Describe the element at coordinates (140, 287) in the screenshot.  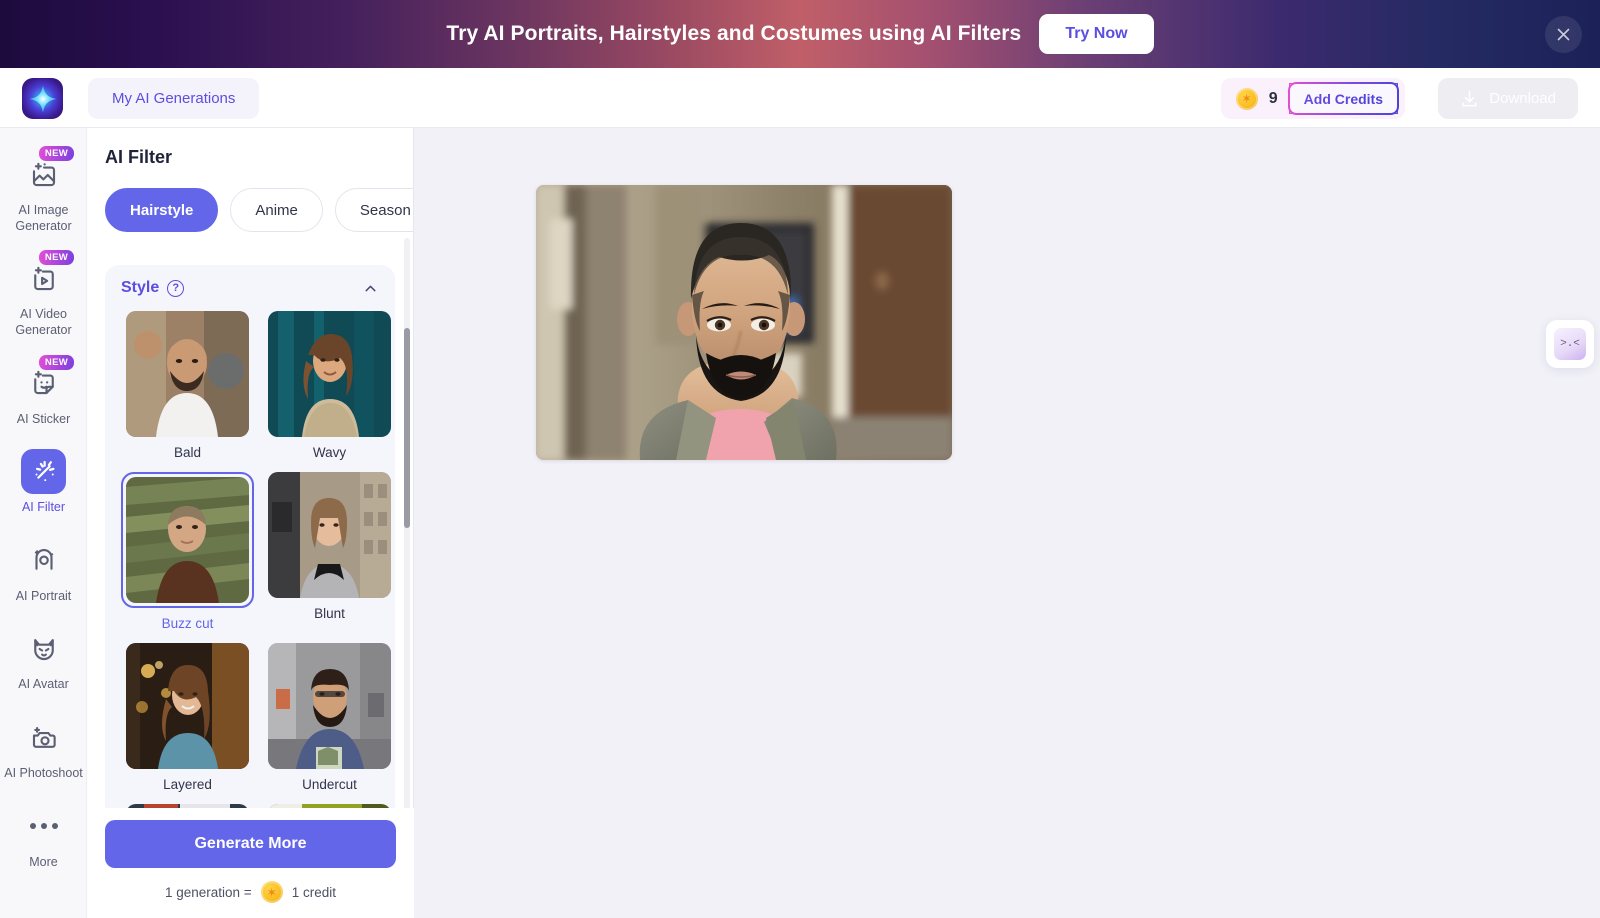
I see `style-section-label: Style` at that location.